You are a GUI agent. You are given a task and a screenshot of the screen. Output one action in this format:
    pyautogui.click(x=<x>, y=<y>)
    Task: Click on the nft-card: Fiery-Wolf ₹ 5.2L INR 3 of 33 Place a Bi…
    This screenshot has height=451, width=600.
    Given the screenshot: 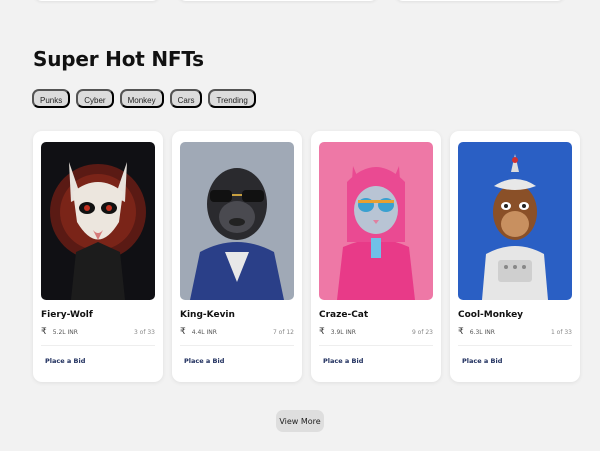 What is the action you would take?
    pyautogui.click(x=98, y=256)
    